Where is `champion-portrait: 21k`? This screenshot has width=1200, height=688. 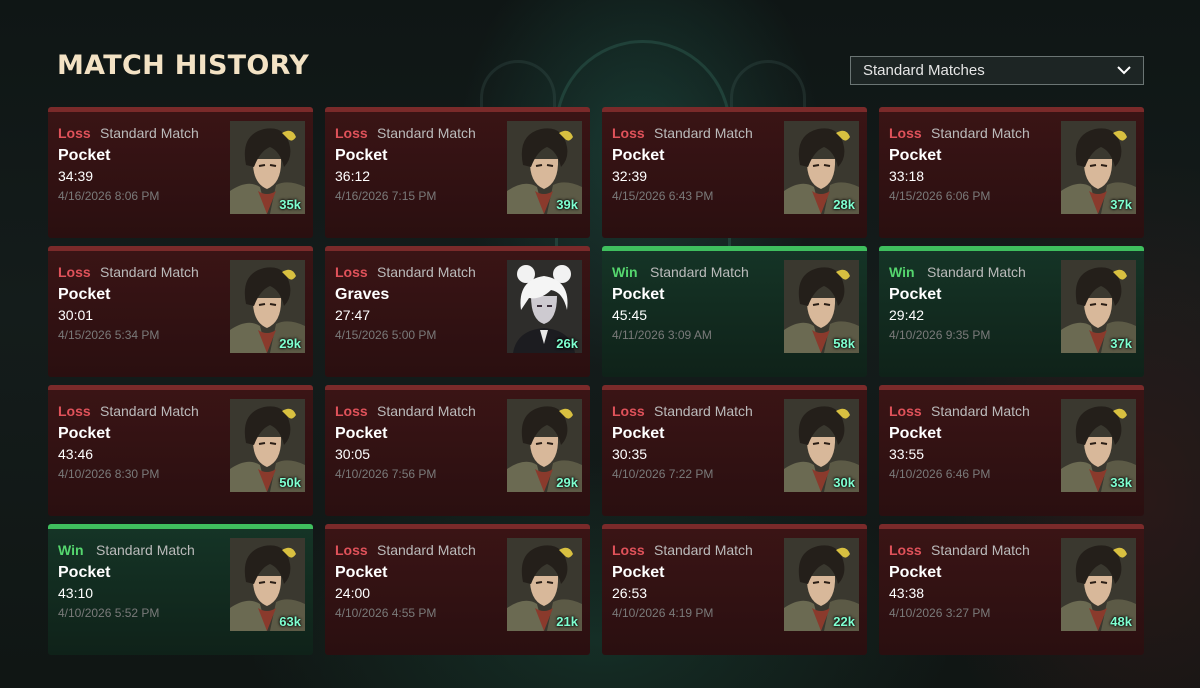 champion-portrait: 21k is located at coordinates (544, 584).